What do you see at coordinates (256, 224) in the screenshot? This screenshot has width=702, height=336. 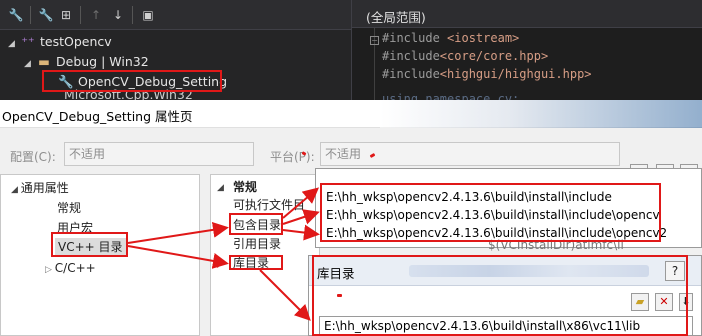 I see `annotation-box-include-dirs` at bounding box center [256, 224].